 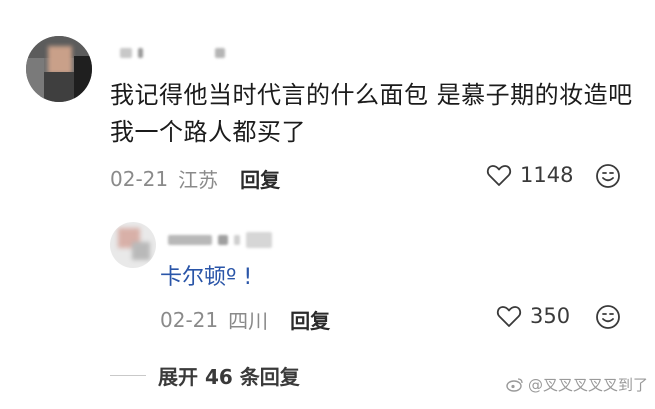 I want to click on comment-meta: 02-21 江苏 回复, so click(x=195, y=178).